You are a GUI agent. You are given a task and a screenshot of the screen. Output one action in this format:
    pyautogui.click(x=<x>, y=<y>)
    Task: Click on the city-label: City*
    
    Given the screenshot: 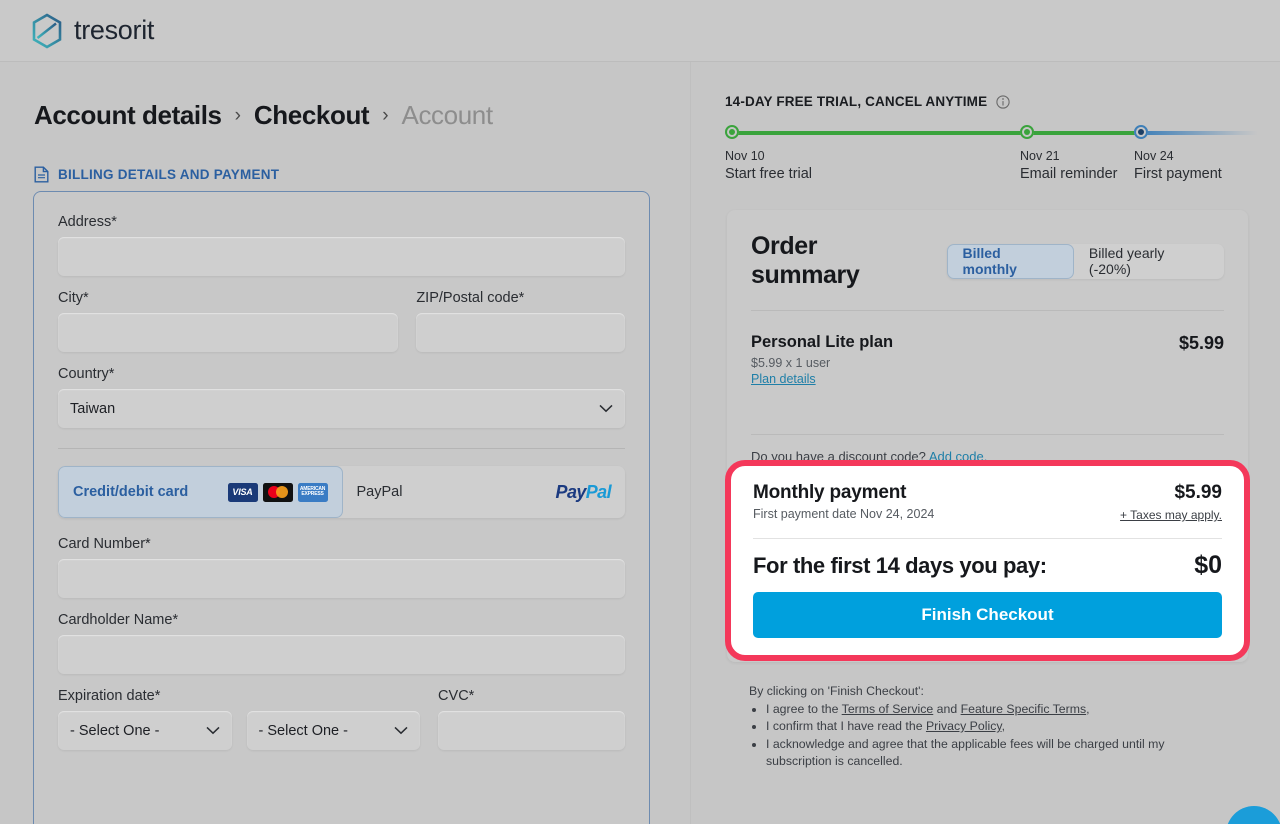 What is the action you would take?
    pyautogui.click(x=73, y=298)
    